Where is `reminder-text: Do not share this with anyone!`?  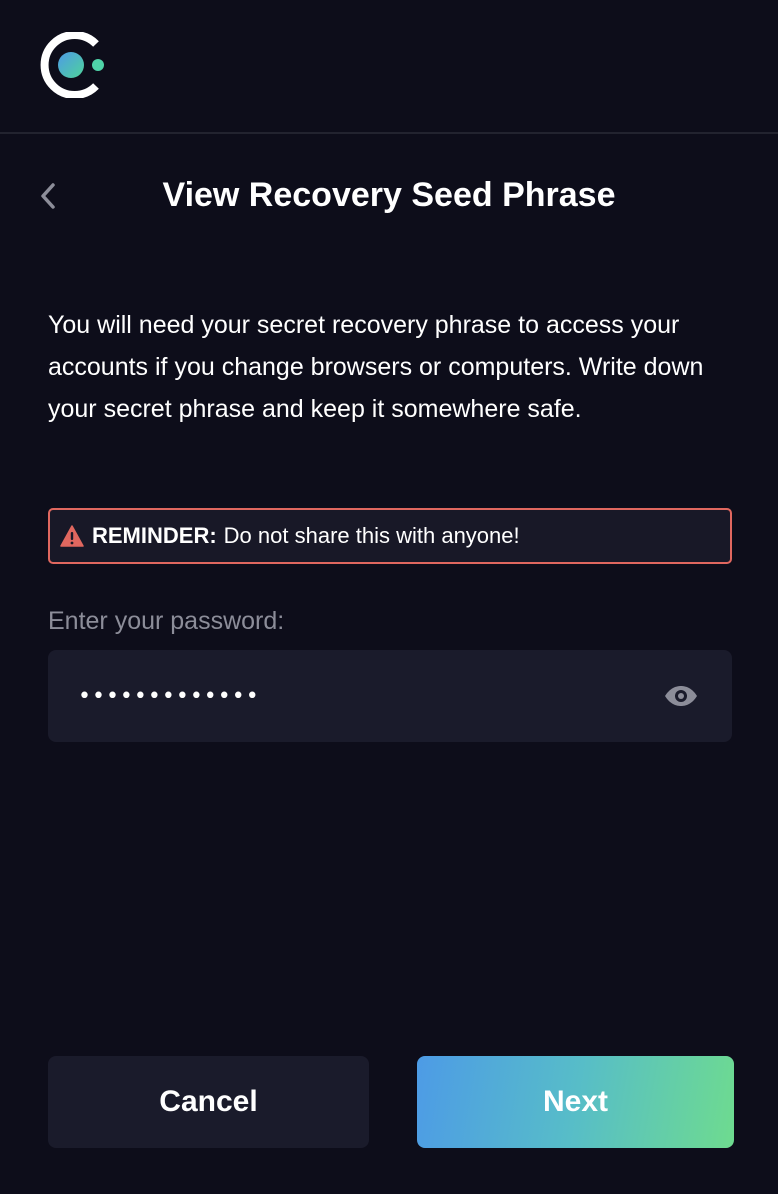 reminder-text: Do not share this with anyone! is located at coordinates (371, 535).